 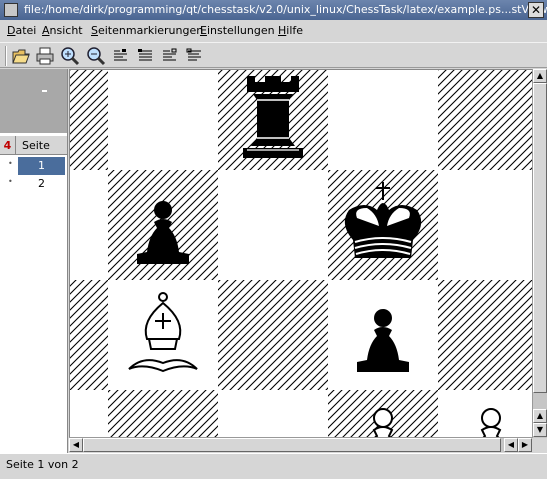 I want to click on mark-page-icon, so click(x=121, y=56).